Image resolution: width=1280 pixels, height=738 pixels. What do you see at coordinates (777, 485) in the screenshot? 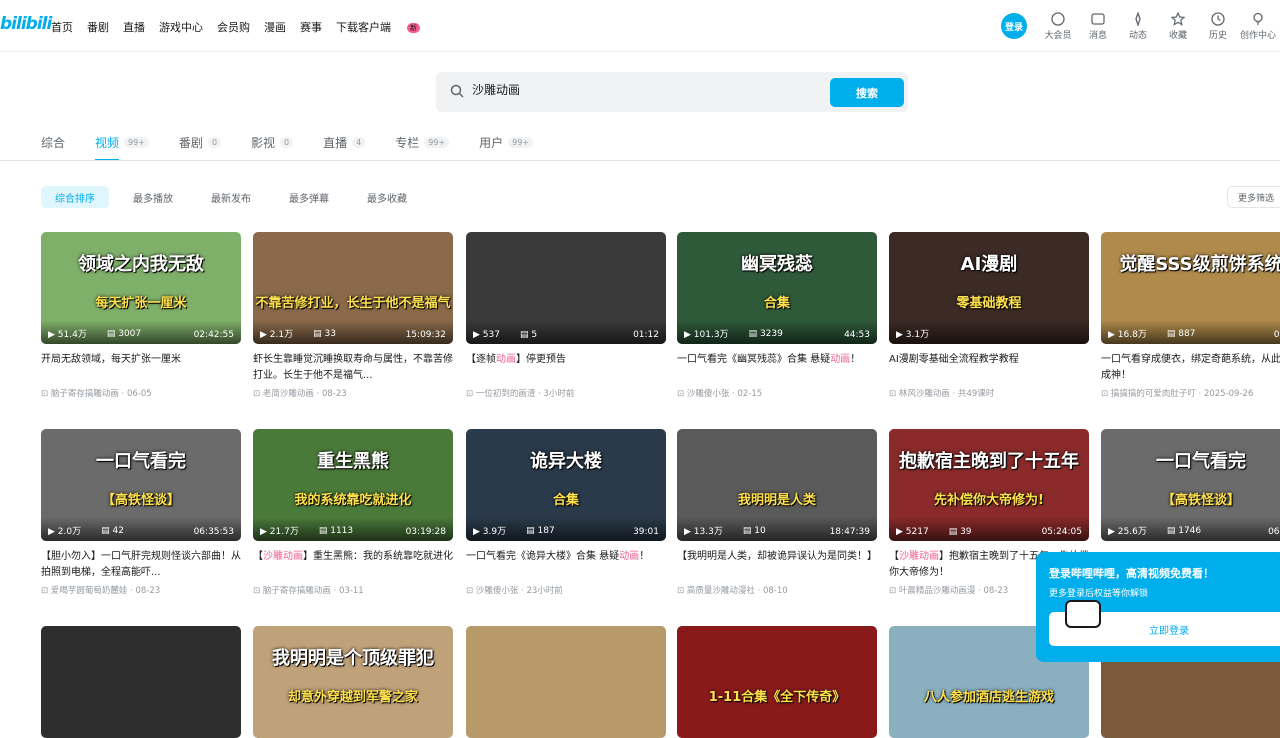
I see `video-thumbnail: 我明明是人类 ▶ 13.3万 ▤ 10 18:47:39` at bounding box center [777, 485].